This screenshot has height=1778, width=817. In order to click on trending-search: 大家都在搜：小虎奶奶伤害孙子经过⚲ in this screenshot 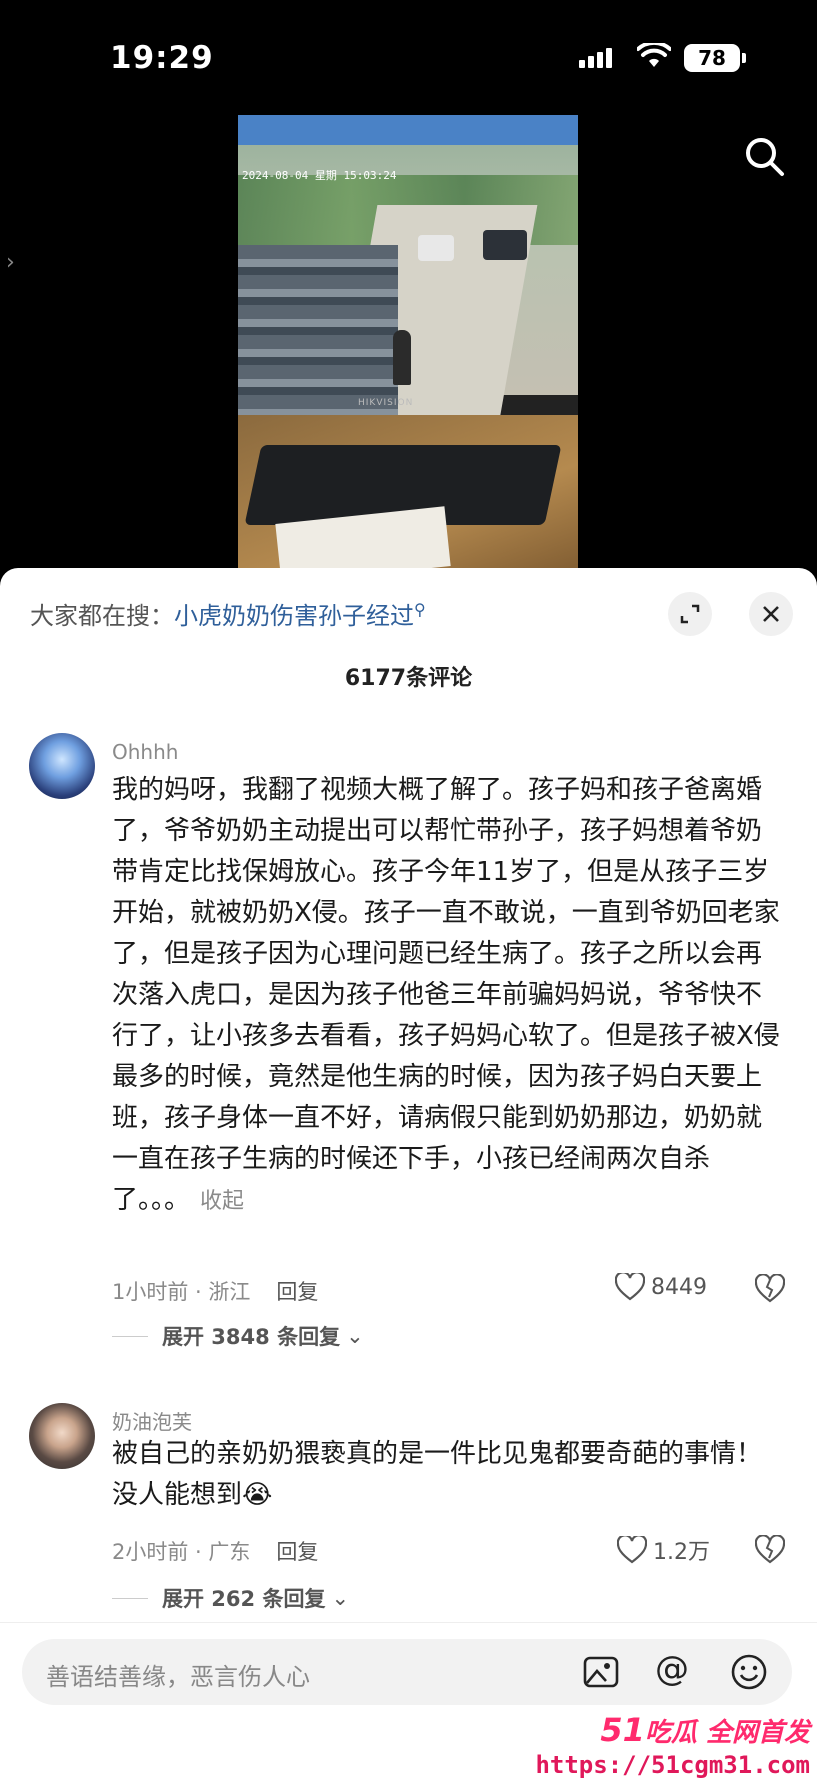, I will do `click(228, 613)`.